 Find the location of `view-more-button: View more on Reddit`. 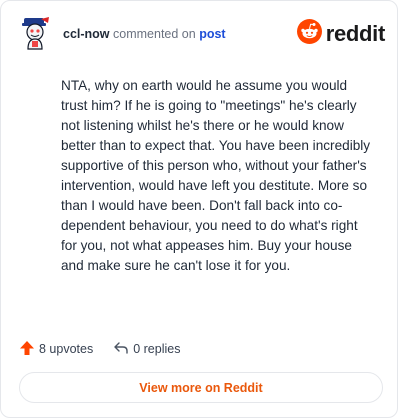

view-more-button: View more on Reddit is located at coordinates (201, 387).